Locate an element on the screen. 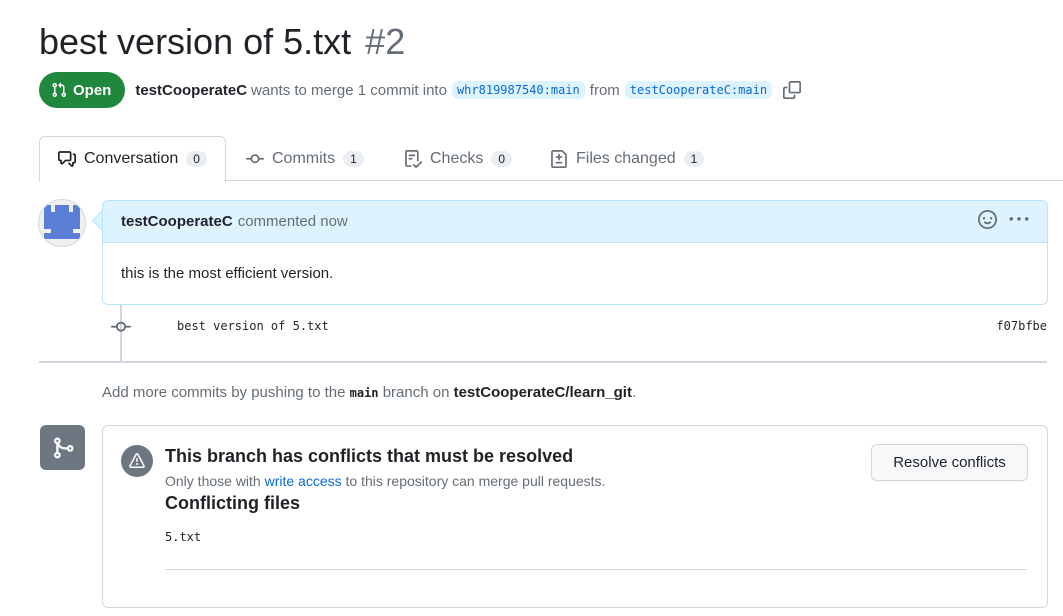  tab-commits: Commits 1 is located at coordinates (305, 159).